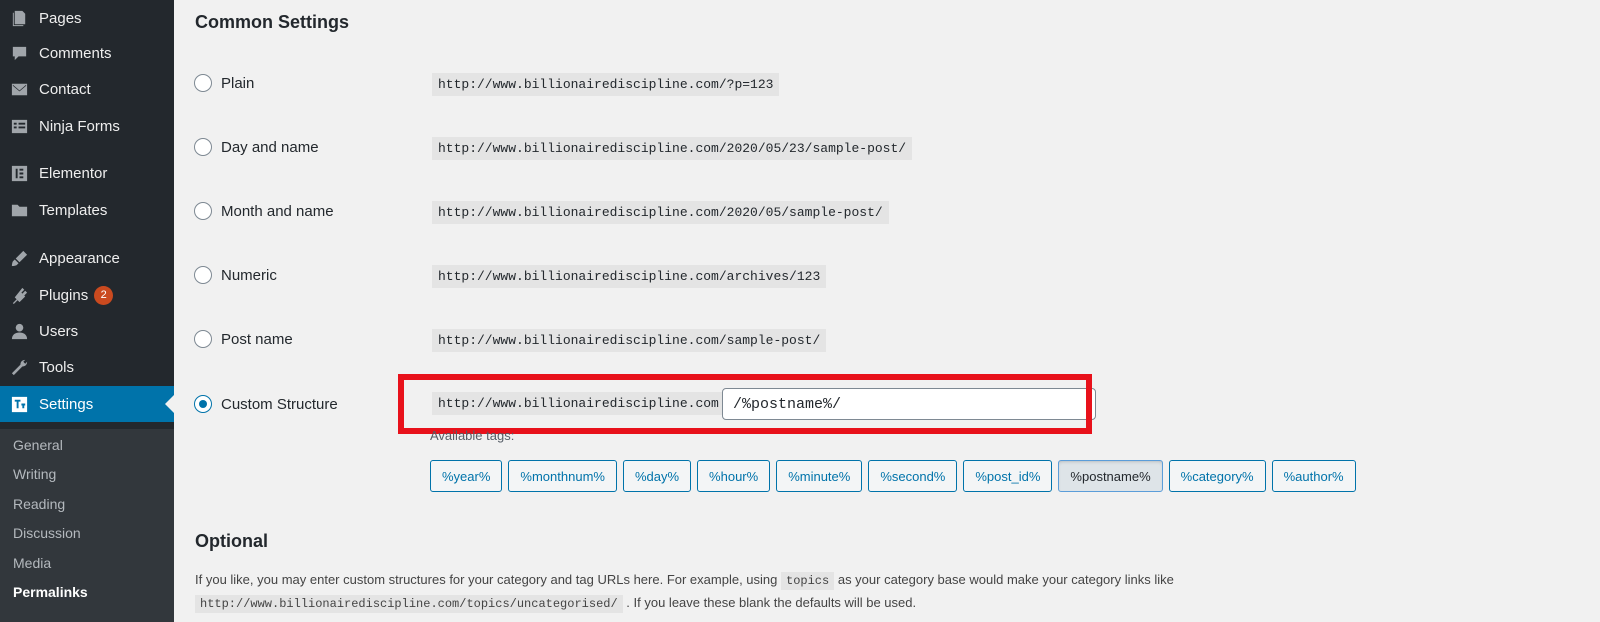 The height and width of the screenshot is (622, 1600). What do you see at coordinates (19, 367) in the screenshot?
I see `wrench-icon` at bounding box center [19, 367].